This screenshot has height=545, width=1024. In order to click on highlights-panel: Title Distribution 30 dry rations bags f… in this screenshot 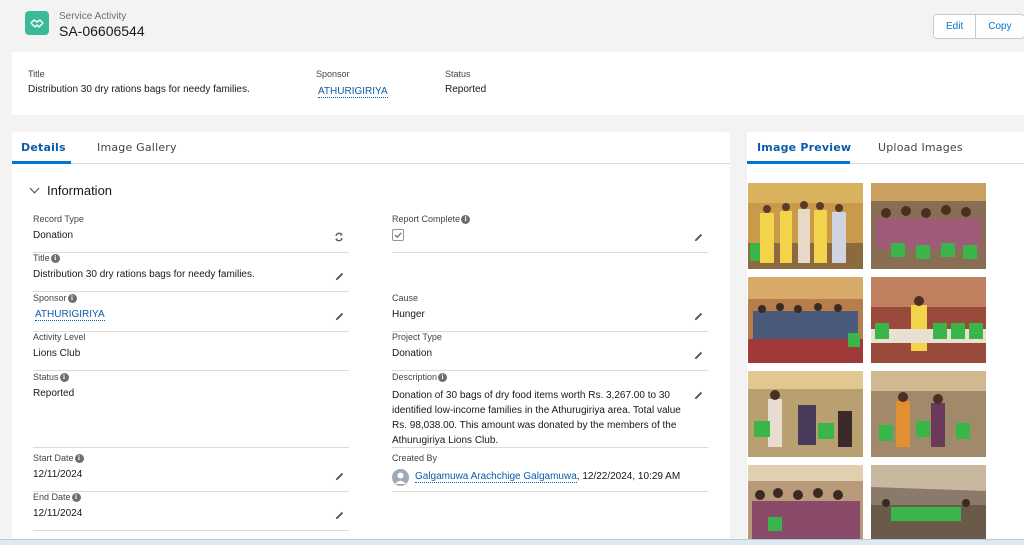, I will do `click(518, 83)`.